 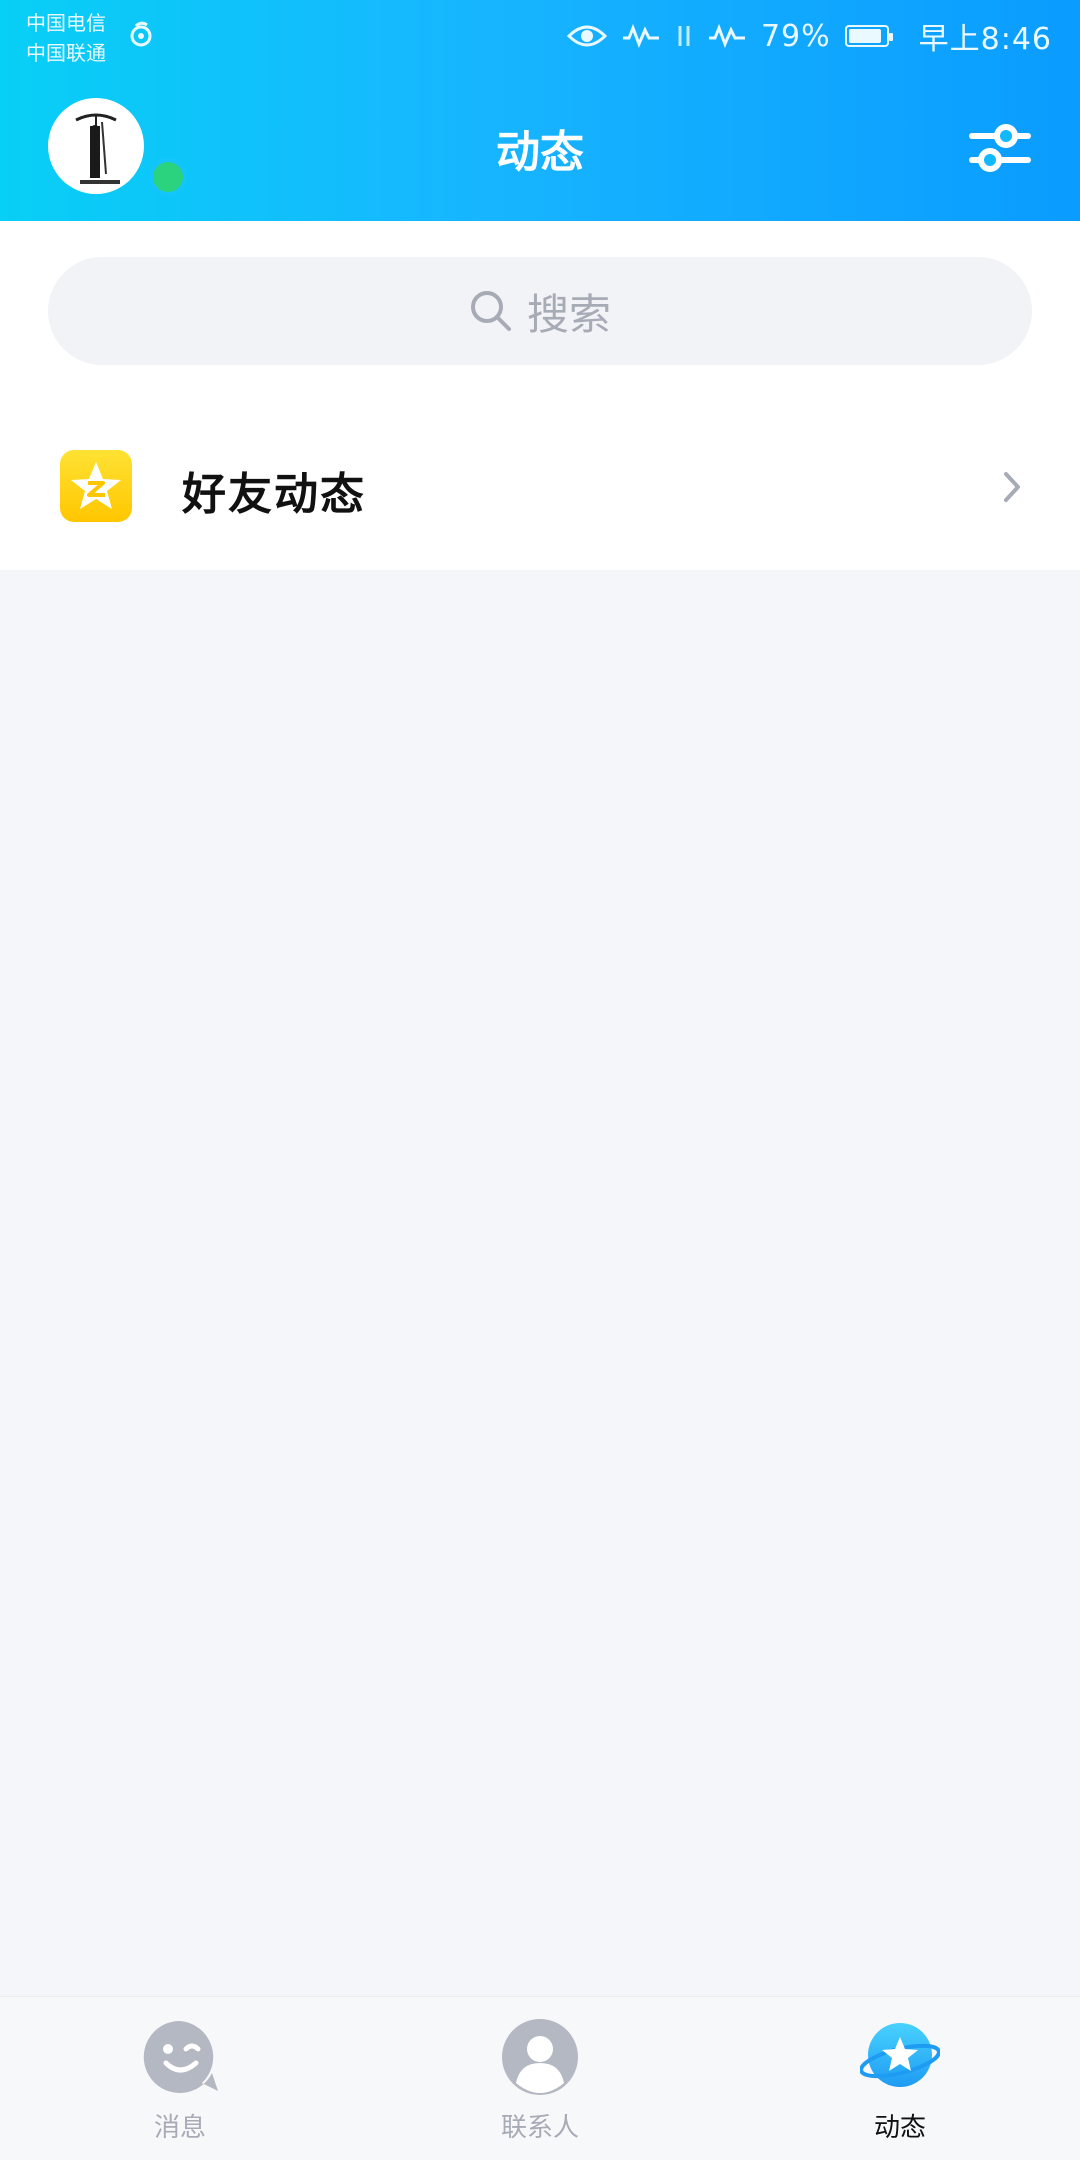 I want to click on page-title: 动态, so click(x=540, y=152).